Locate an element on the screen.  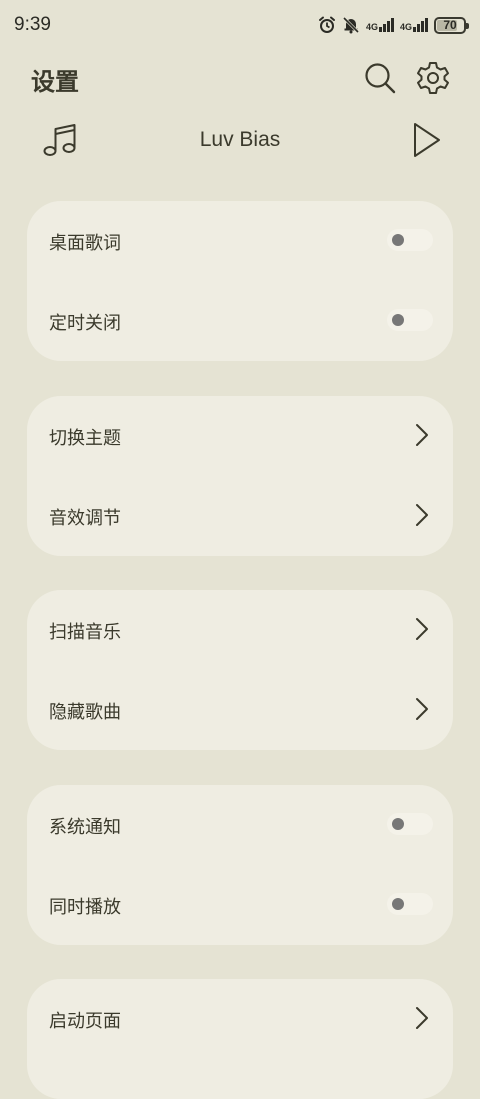
settings-group-display: 桌面歌词 定时关闭 is located at coordinates (240, 281).